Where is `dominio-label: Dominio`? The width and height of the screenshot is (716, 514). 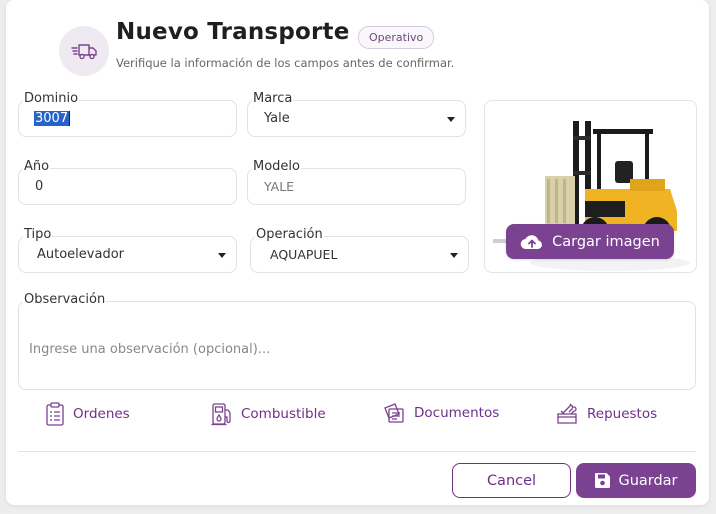
dominio-label: Dominio is located at coordinates (51, 98).